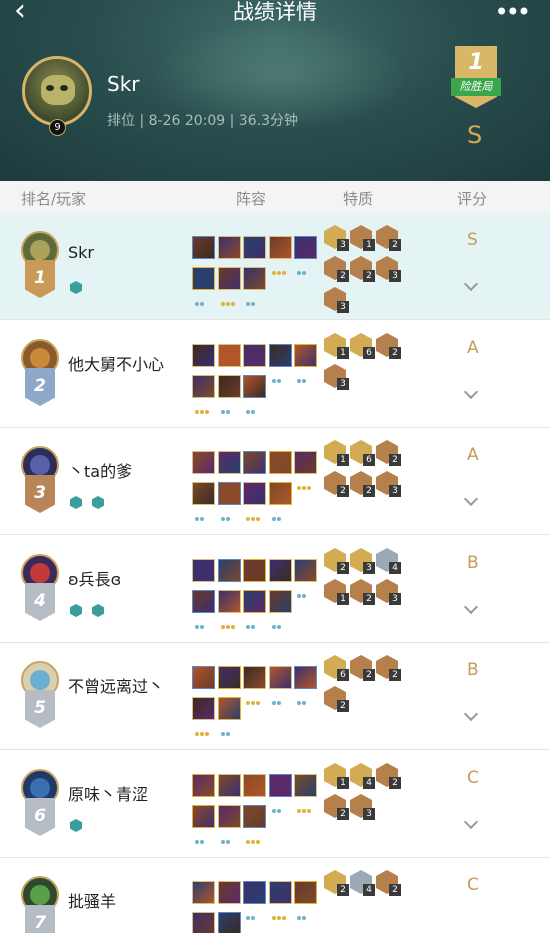 Image resolution: width=550 pixels, height=933 pixels. What do you see at coordinates (395, 568) in the screenshot?
I see `trait-count: 4` at bounding box center [395, 568].